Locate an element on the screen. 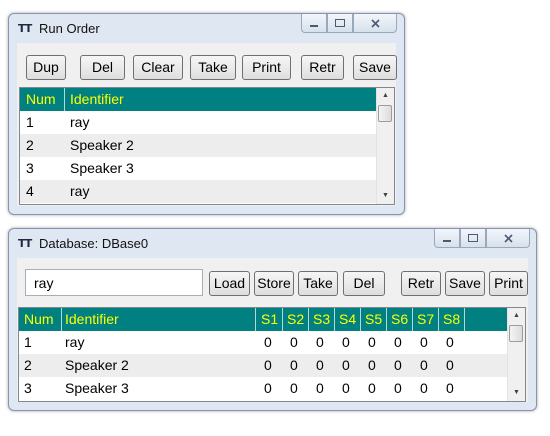 The image size is (550, 436). load-button: Load is located at coordinates (229, 283).